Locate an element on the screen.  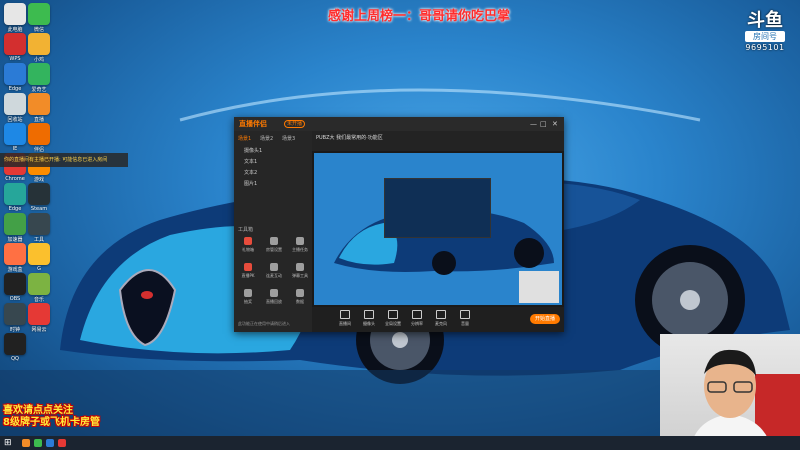
follow-prompt: 喜欢请点点关注 is located at coordinates (38, 410).